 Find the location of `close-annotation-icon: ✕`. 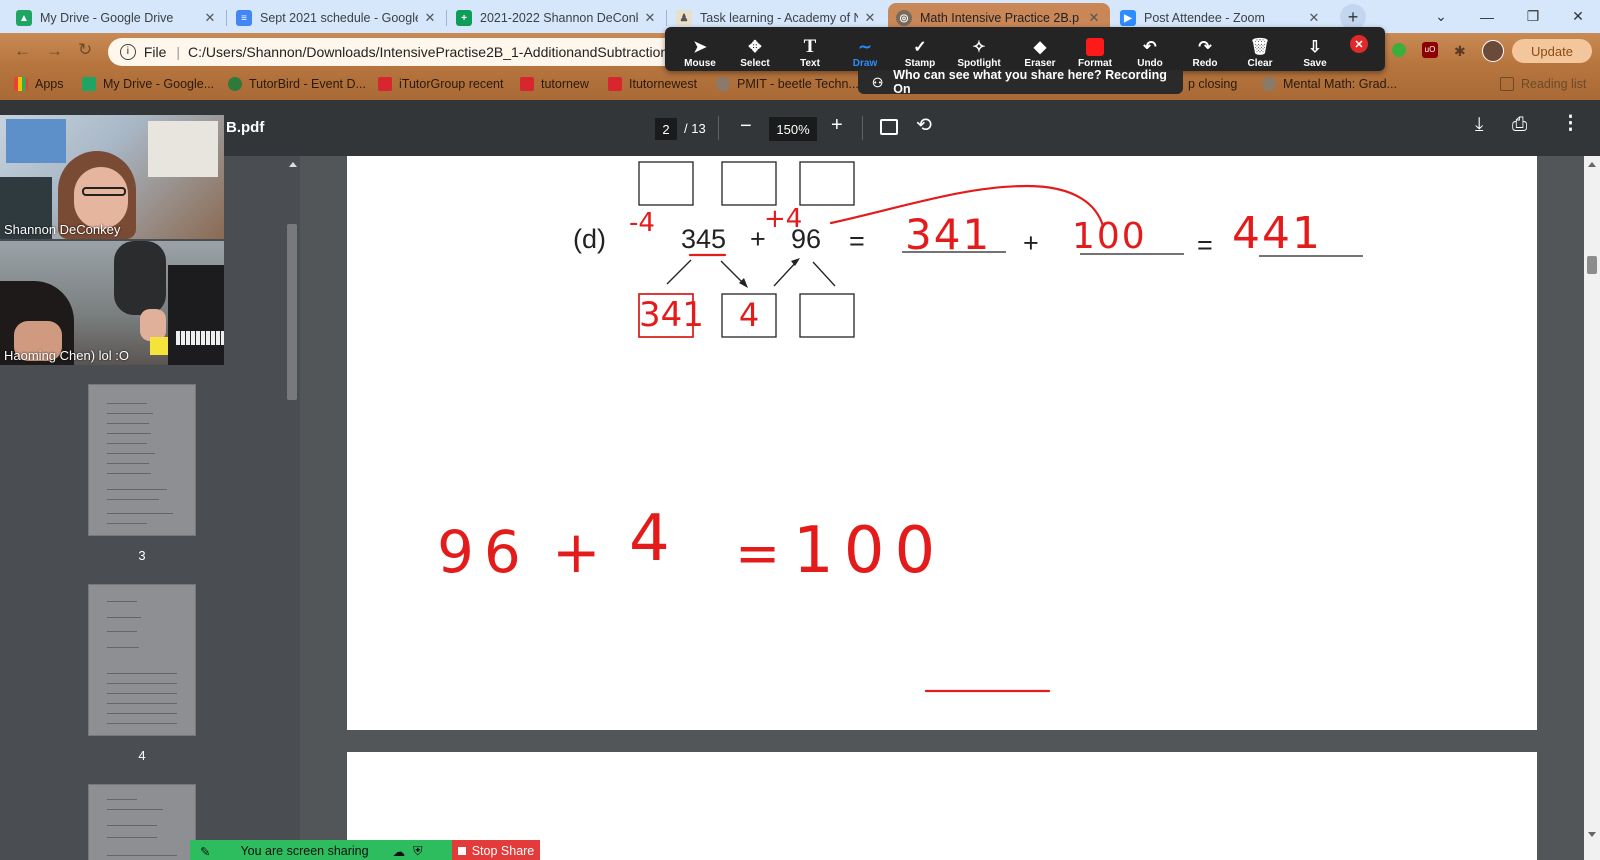

close-annotation-icon: ✕ is located at coordinates (1359, 44).